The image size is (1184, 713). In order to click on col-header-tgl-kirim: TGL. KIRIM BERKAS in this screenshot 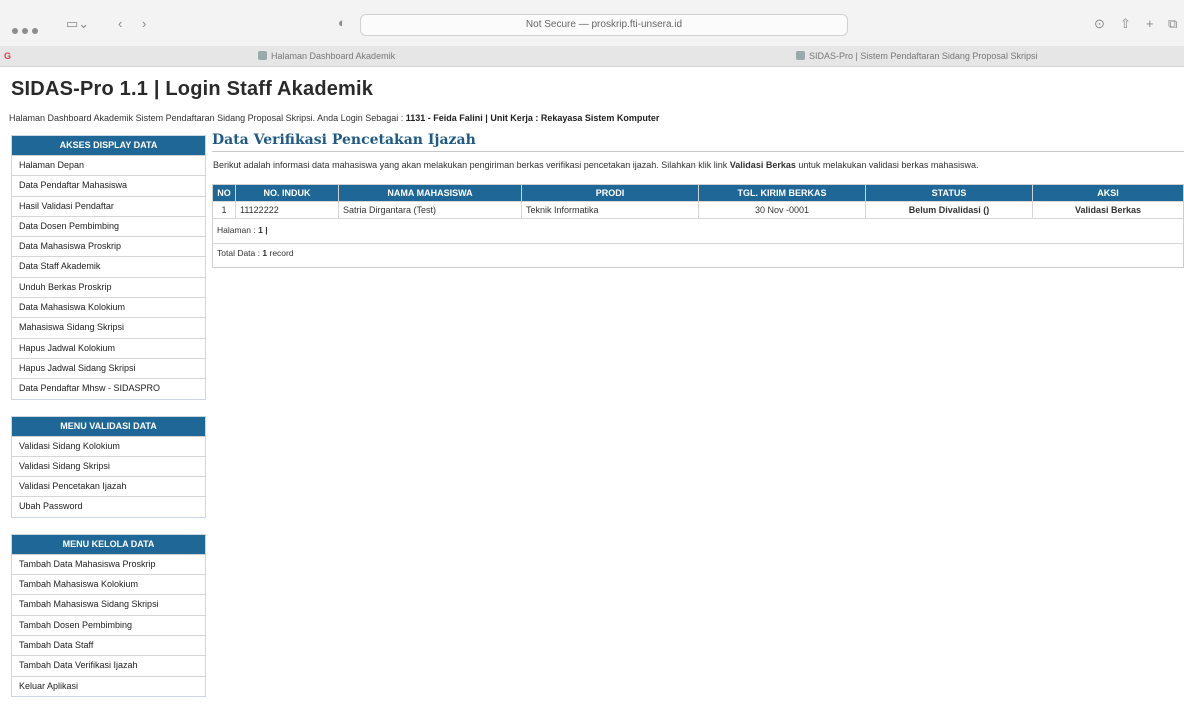, I will do `click(782, 193)`.